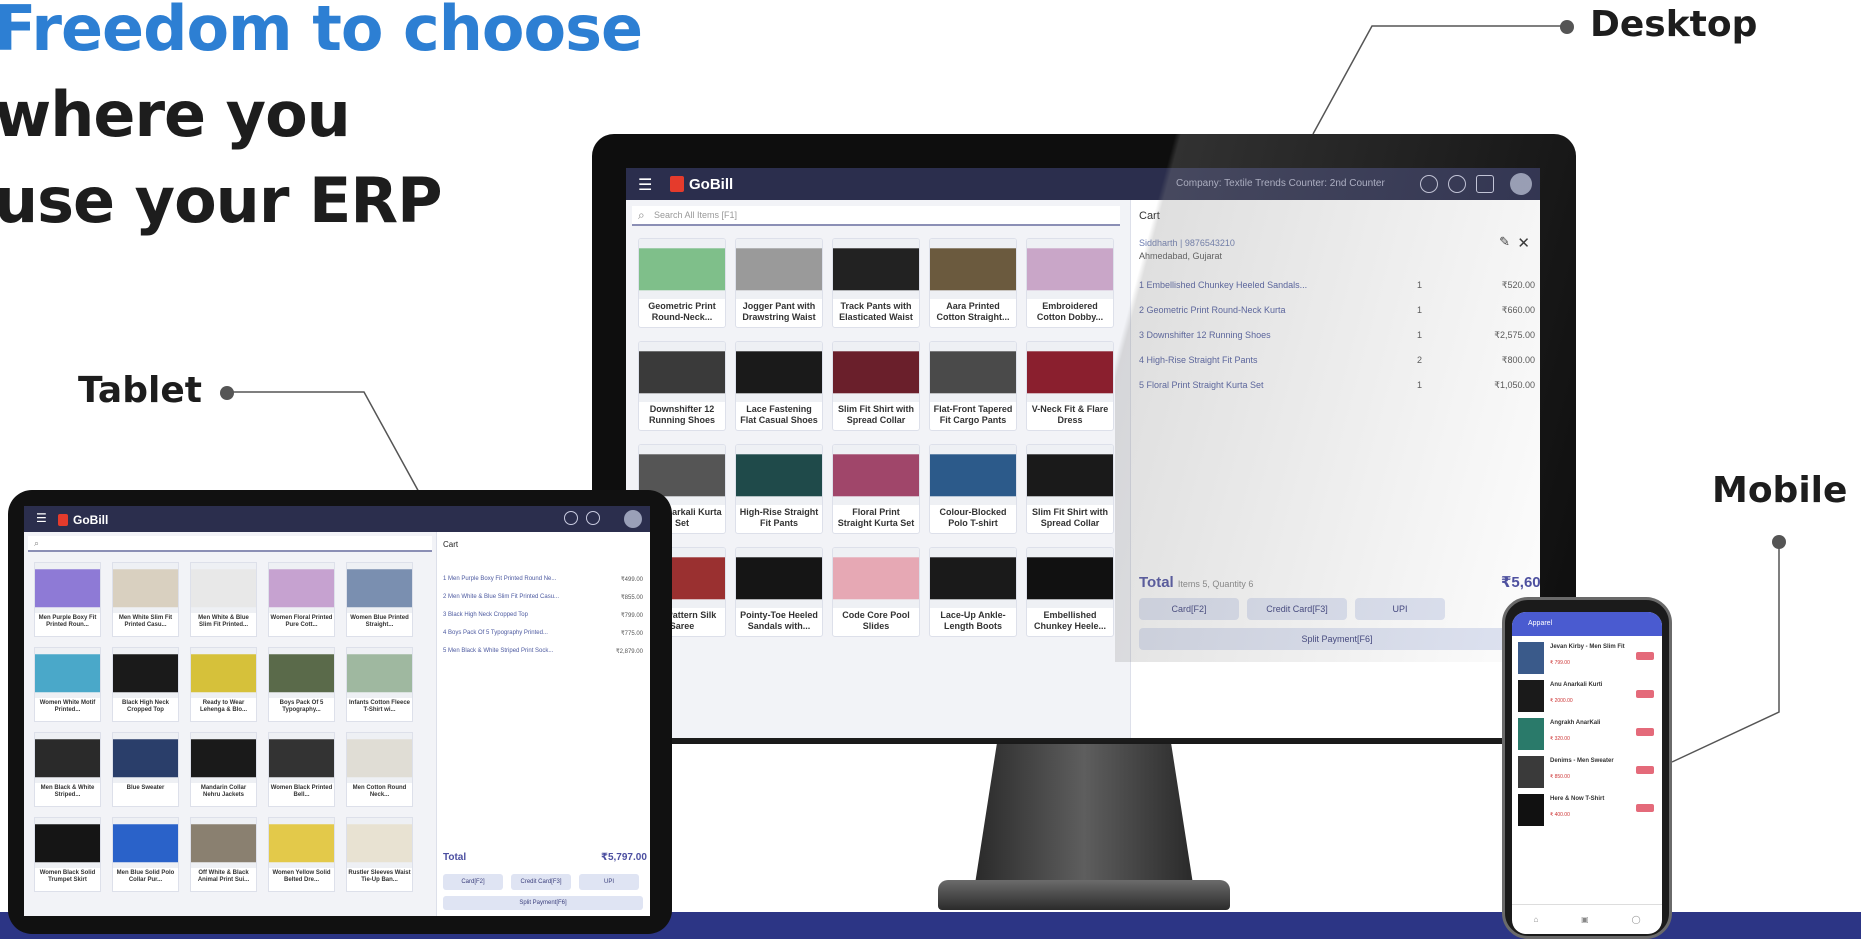 The image size is (1861, 939). I want to click on mobile-product-row: Denims - Men Sweater ₹ 850.00, so click(1587, 773).